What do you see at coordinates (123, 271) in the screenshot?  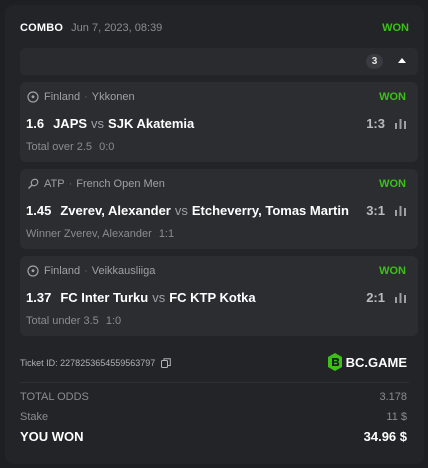 I see `bet-leg-competition: Veikkausliiga` at bounding box center [123, 271].